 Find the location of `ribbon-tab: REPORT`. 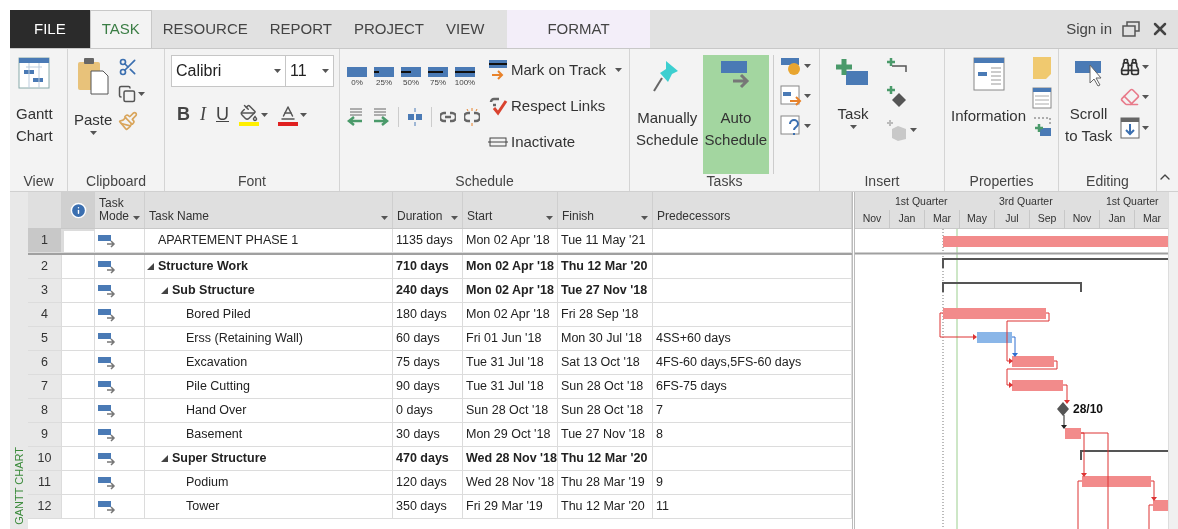

ribbon-tab: REPORT is located at coordinates (300, 29).